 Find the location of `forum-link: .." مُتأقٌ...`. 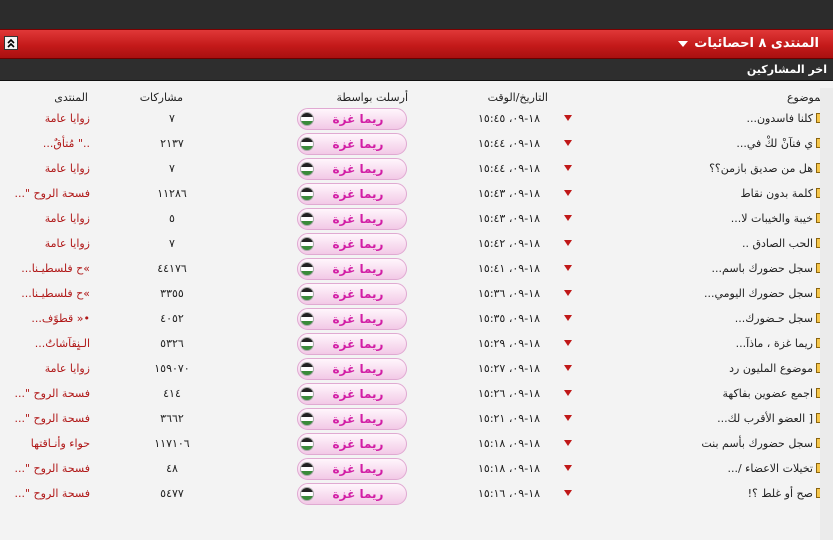

forum-link: .." مُتأقٌ... is located at coordinates (66, 143).